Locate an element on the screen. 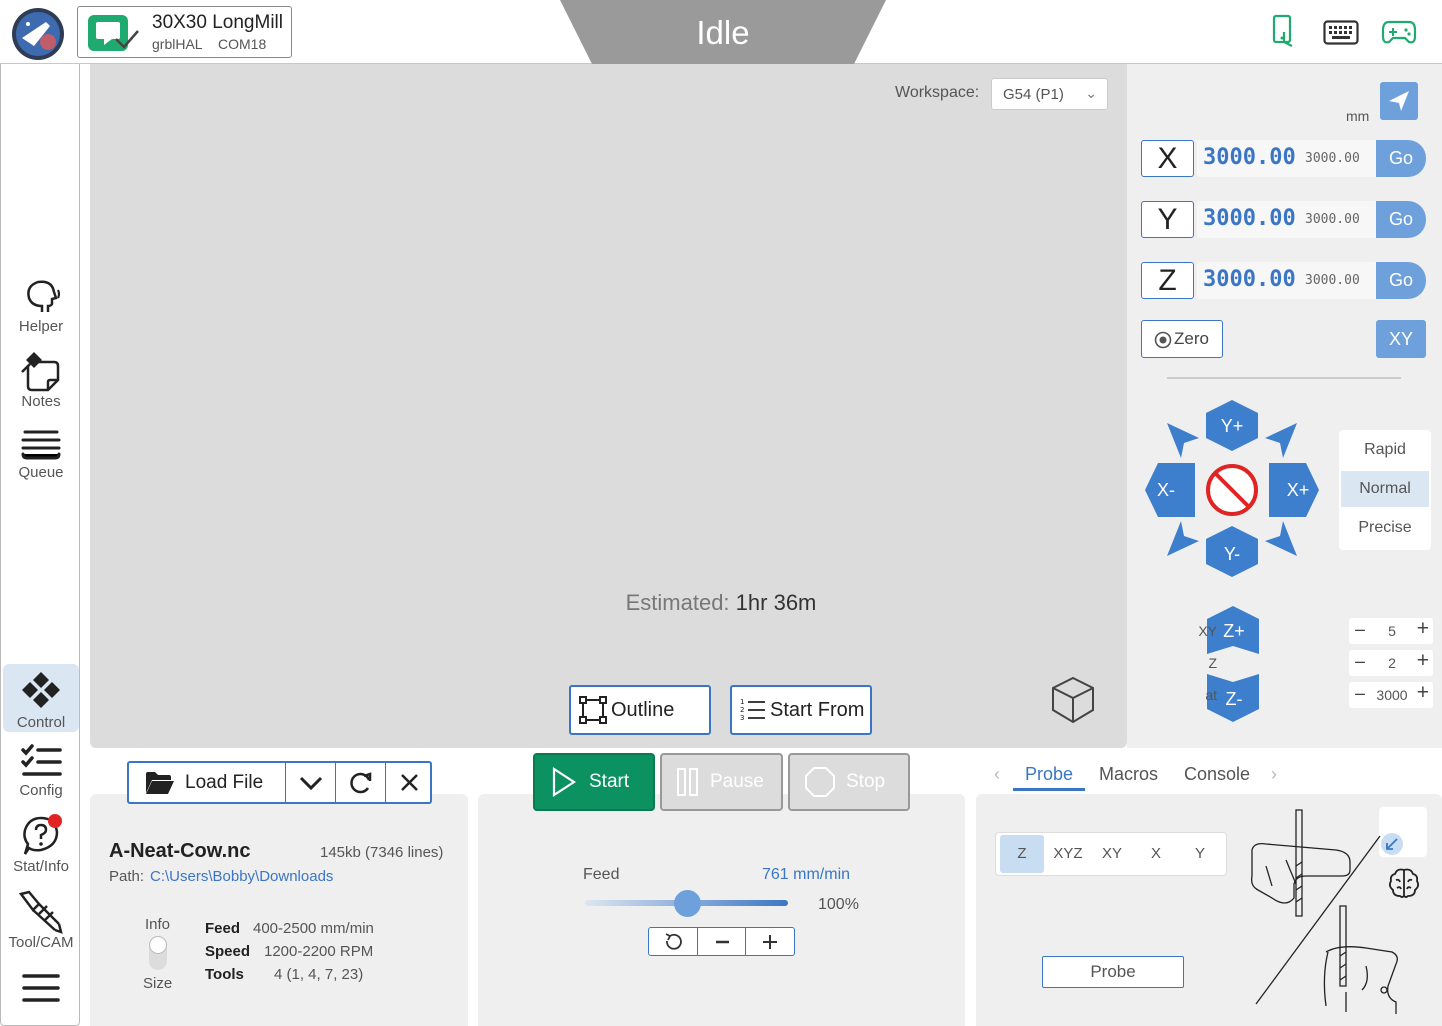 This screenshot has width=1442, height=1026. axis-x-work: 3000.00 is located at coordinates (1249, 157).